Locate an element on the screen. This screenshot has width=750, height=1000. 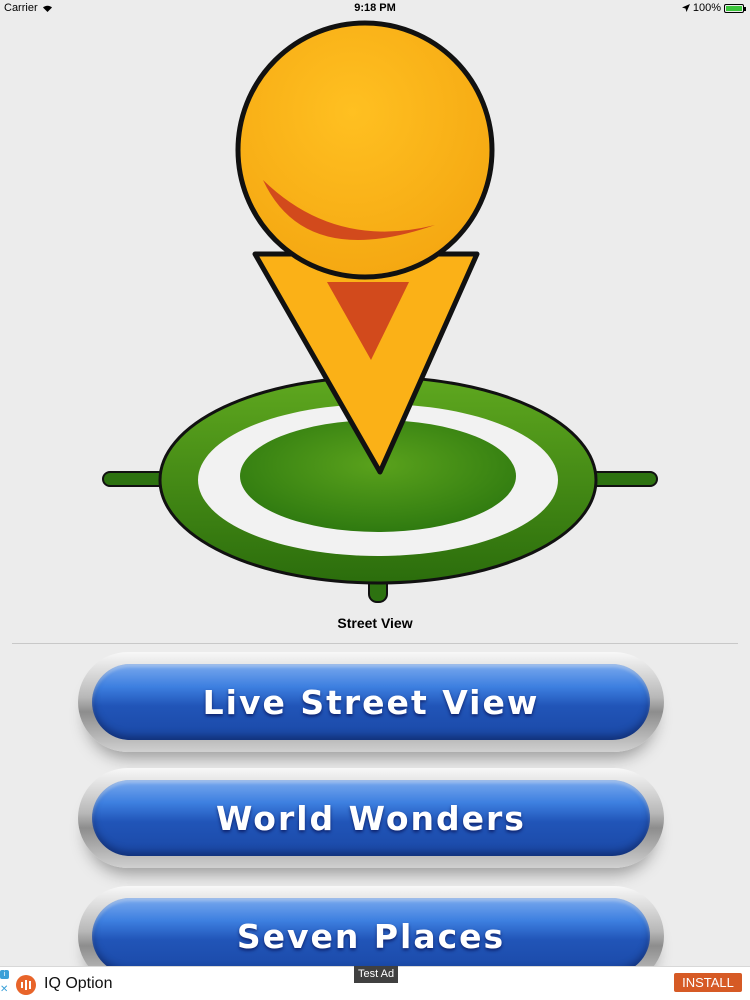
battery-percent: 100% is located at coordinates (706, 8).